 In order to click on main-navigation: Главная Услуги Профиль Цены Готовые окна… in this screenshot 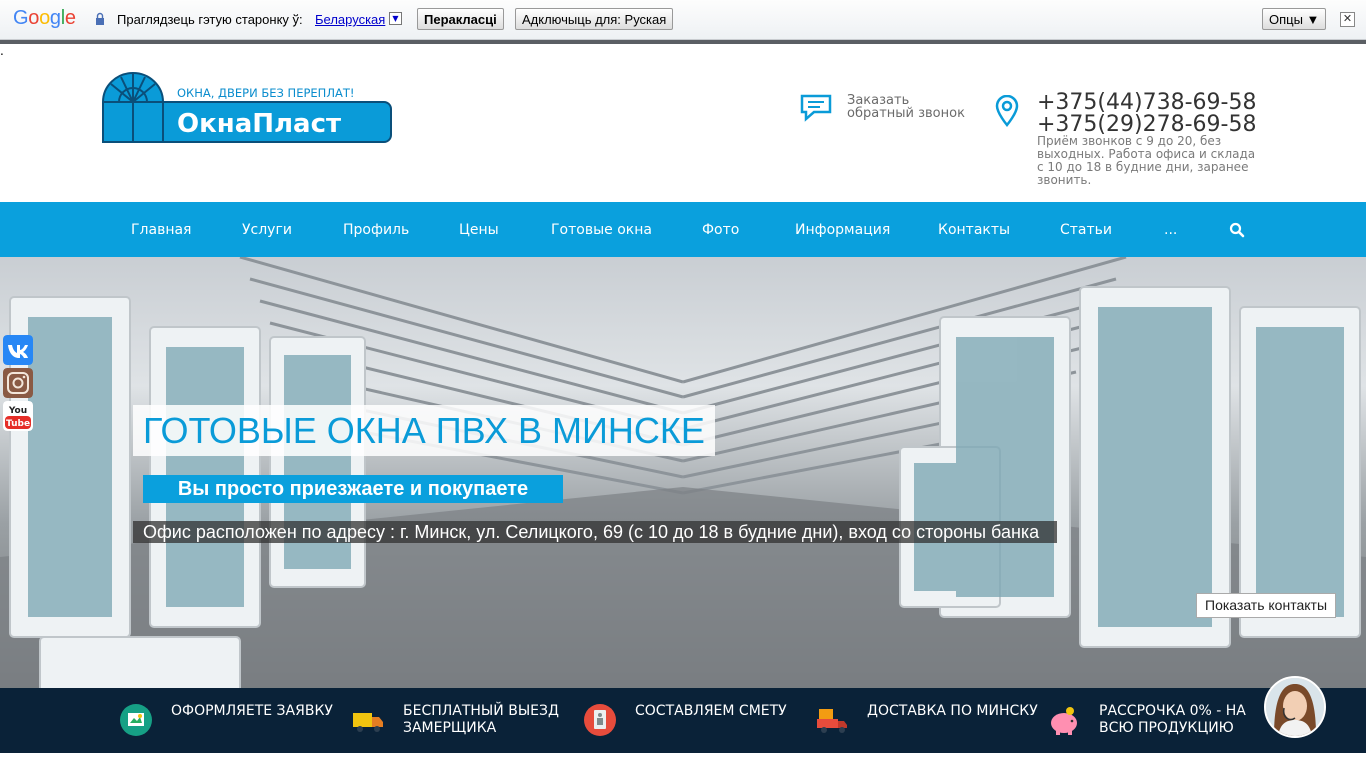, I will do `click(683, 229)`.